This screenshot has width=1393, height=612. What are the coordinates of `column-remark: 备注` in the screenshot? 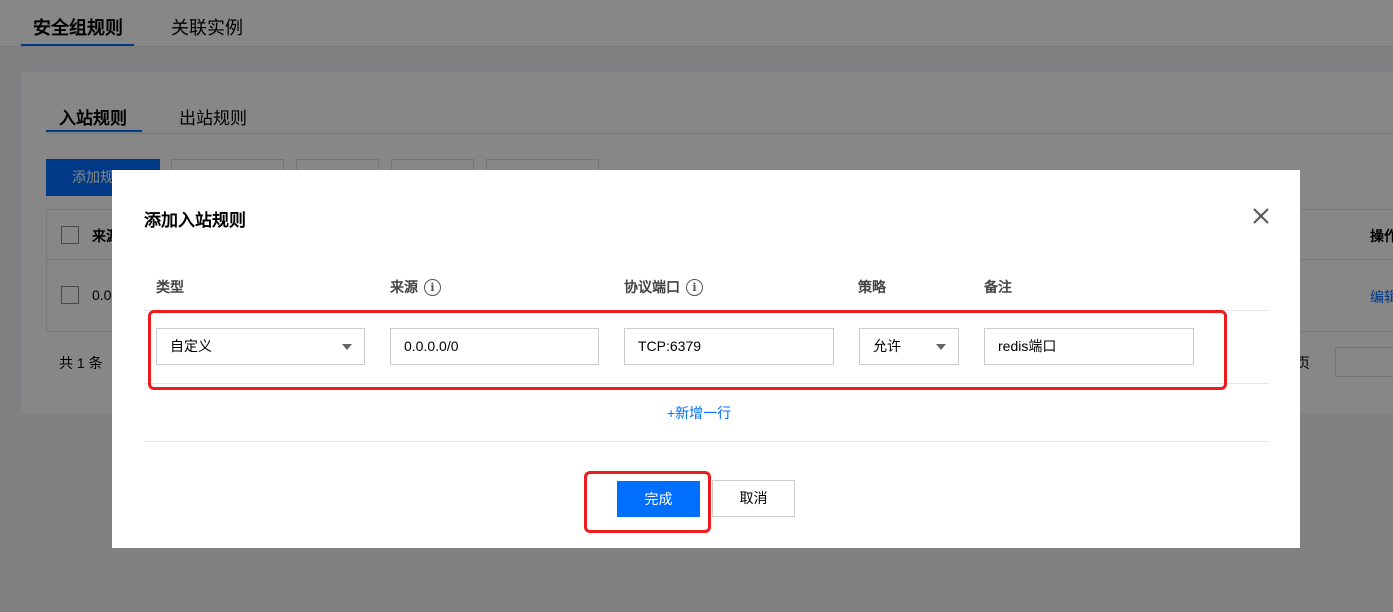 It's located at (998, 287).